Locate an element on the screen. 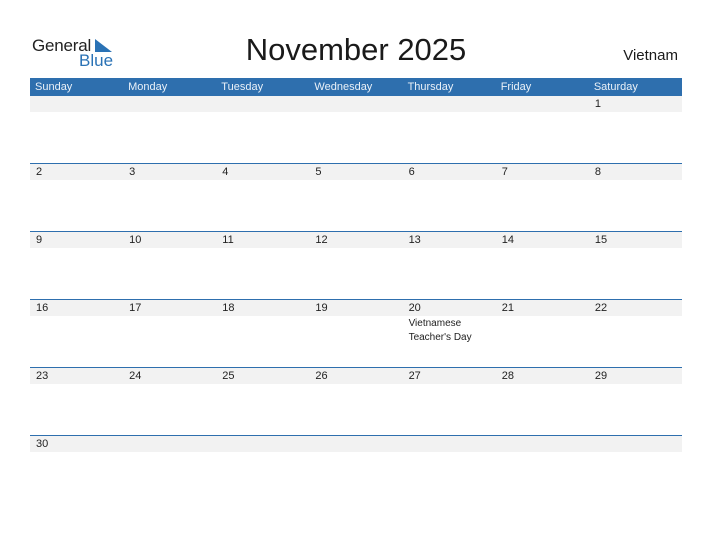 The height and width of the screenshot is (550, 712). day-cell: 30 is located at coordinates (77, 469).